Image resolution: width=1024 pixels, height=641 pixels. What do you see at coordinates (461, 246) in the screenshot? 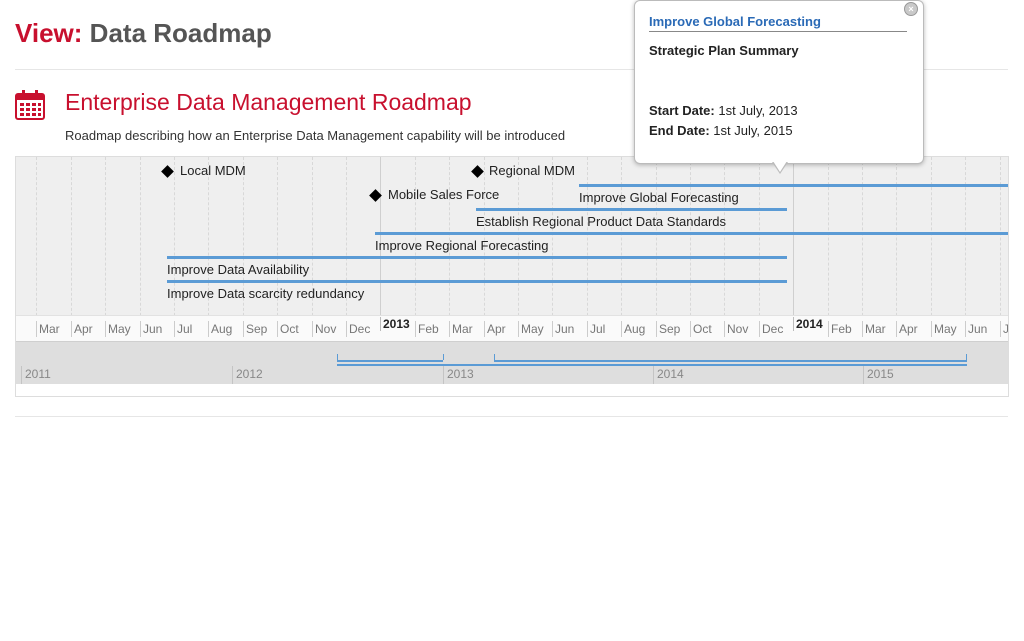
I see `initiative-label: Improve Regional Forecasting` at bounding box center [461, 246].